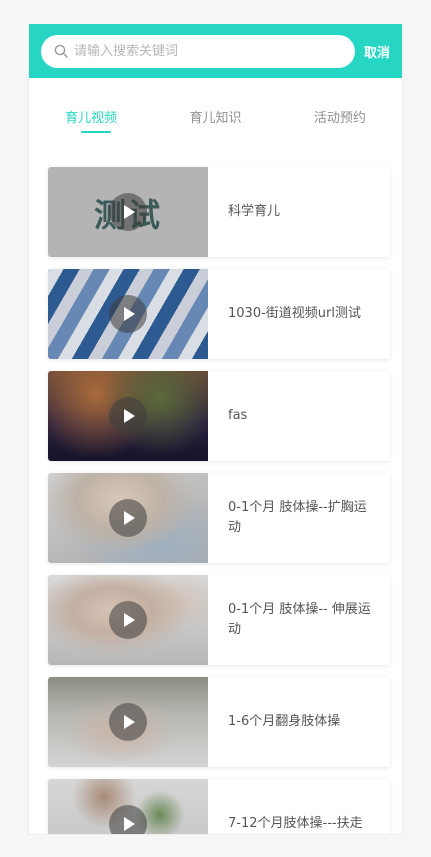 The height and width of the screenshot is (857, 431). I want to click on active-tab-indicator, so click(96, 132).